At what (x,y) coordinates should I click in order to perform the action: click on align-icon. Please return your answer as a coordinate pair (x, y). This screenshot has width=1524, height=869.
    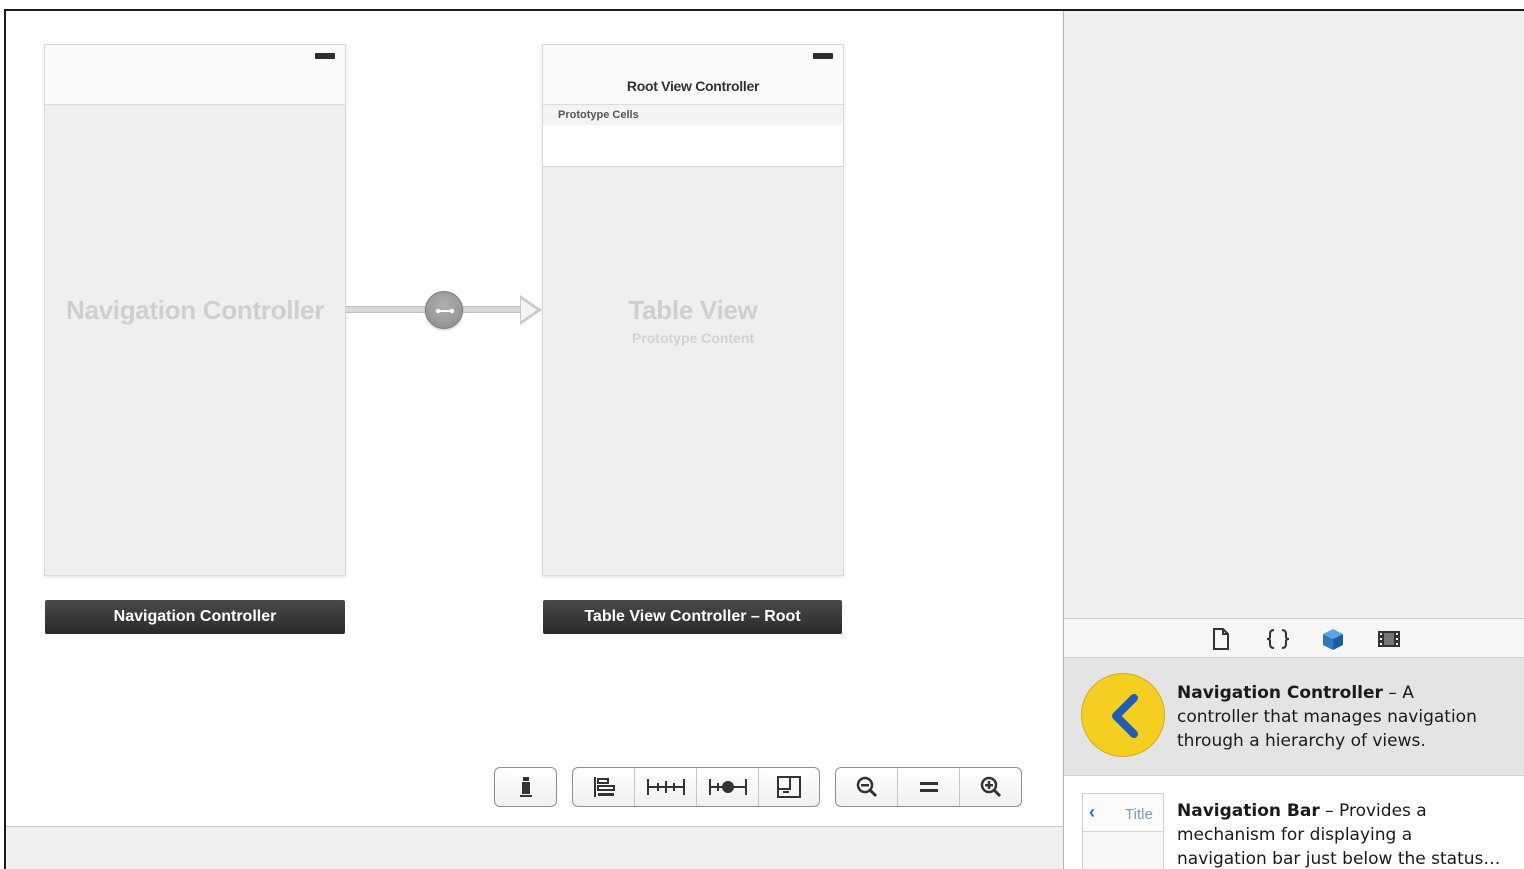
    Looking at the image, I should click on (604, 787).